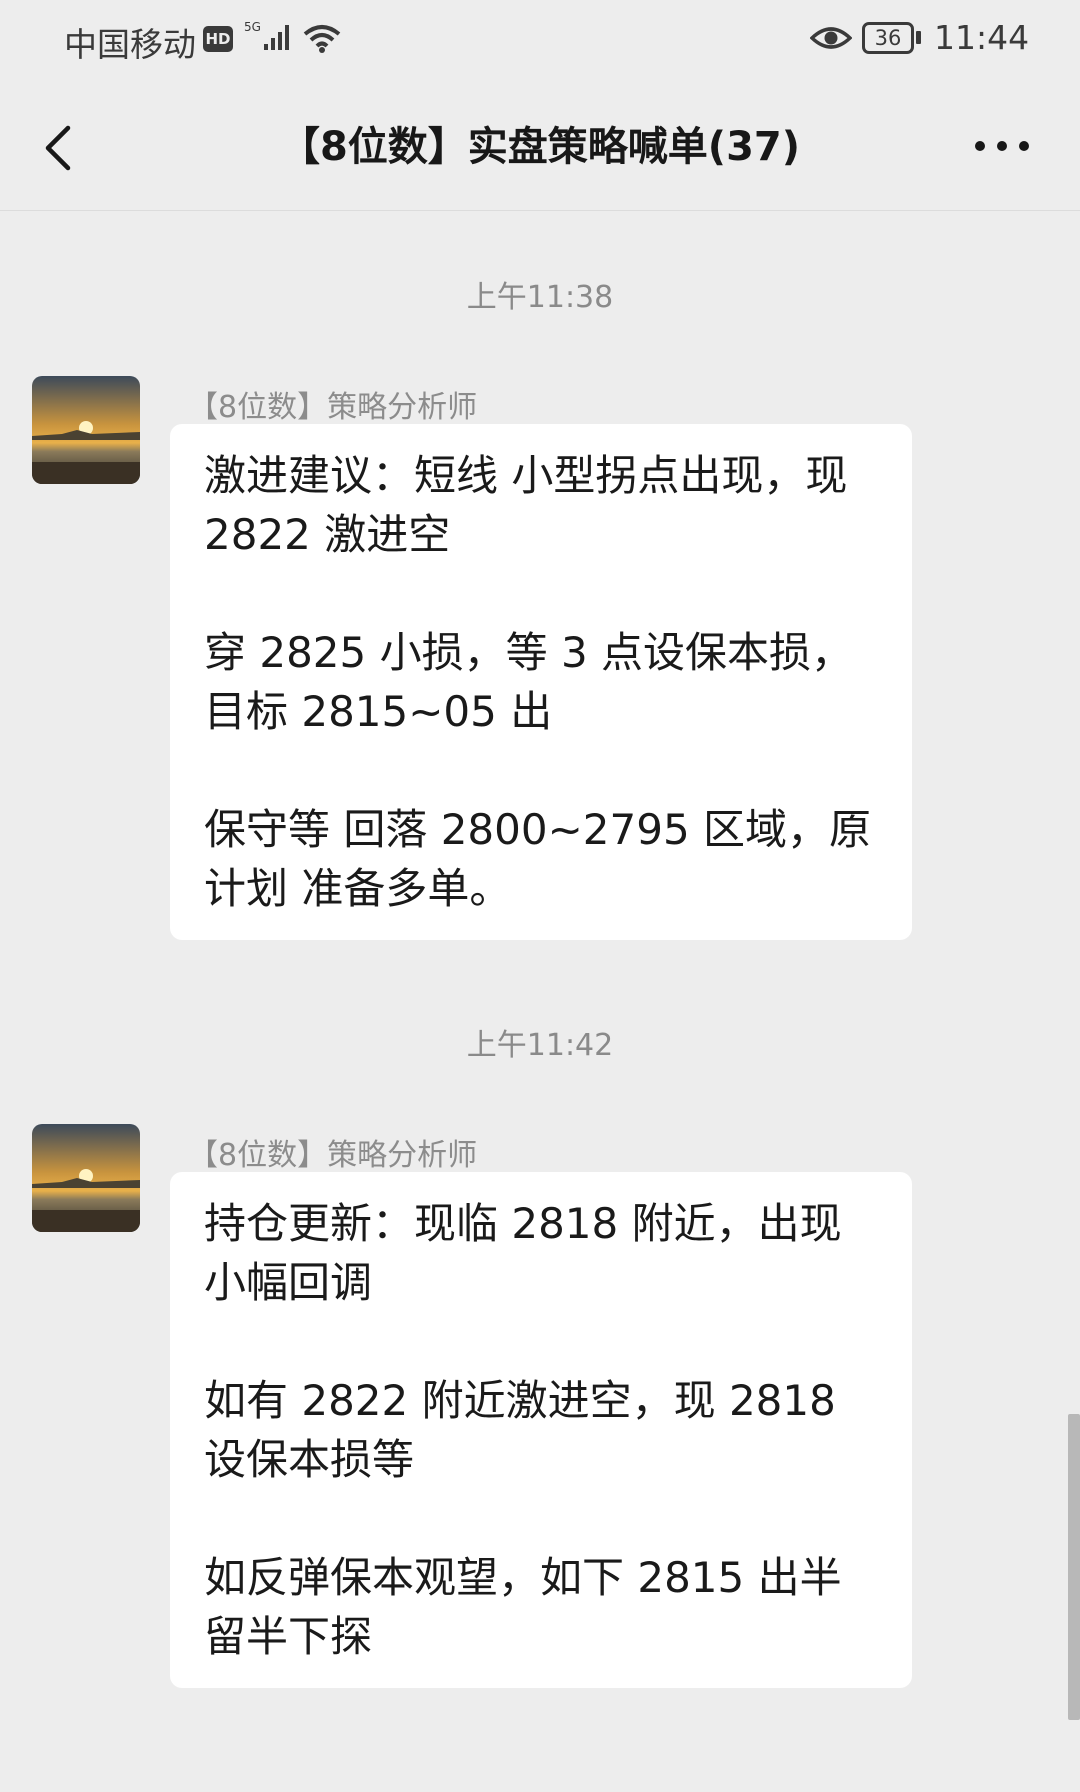 This screenshot has height=1792, width=1080. Describe the element at coordinates (523, 1253) in the screenshot. I see `message-paragraph: 持仓更新：现临 2818 附近，出现小幅回调` at that location.